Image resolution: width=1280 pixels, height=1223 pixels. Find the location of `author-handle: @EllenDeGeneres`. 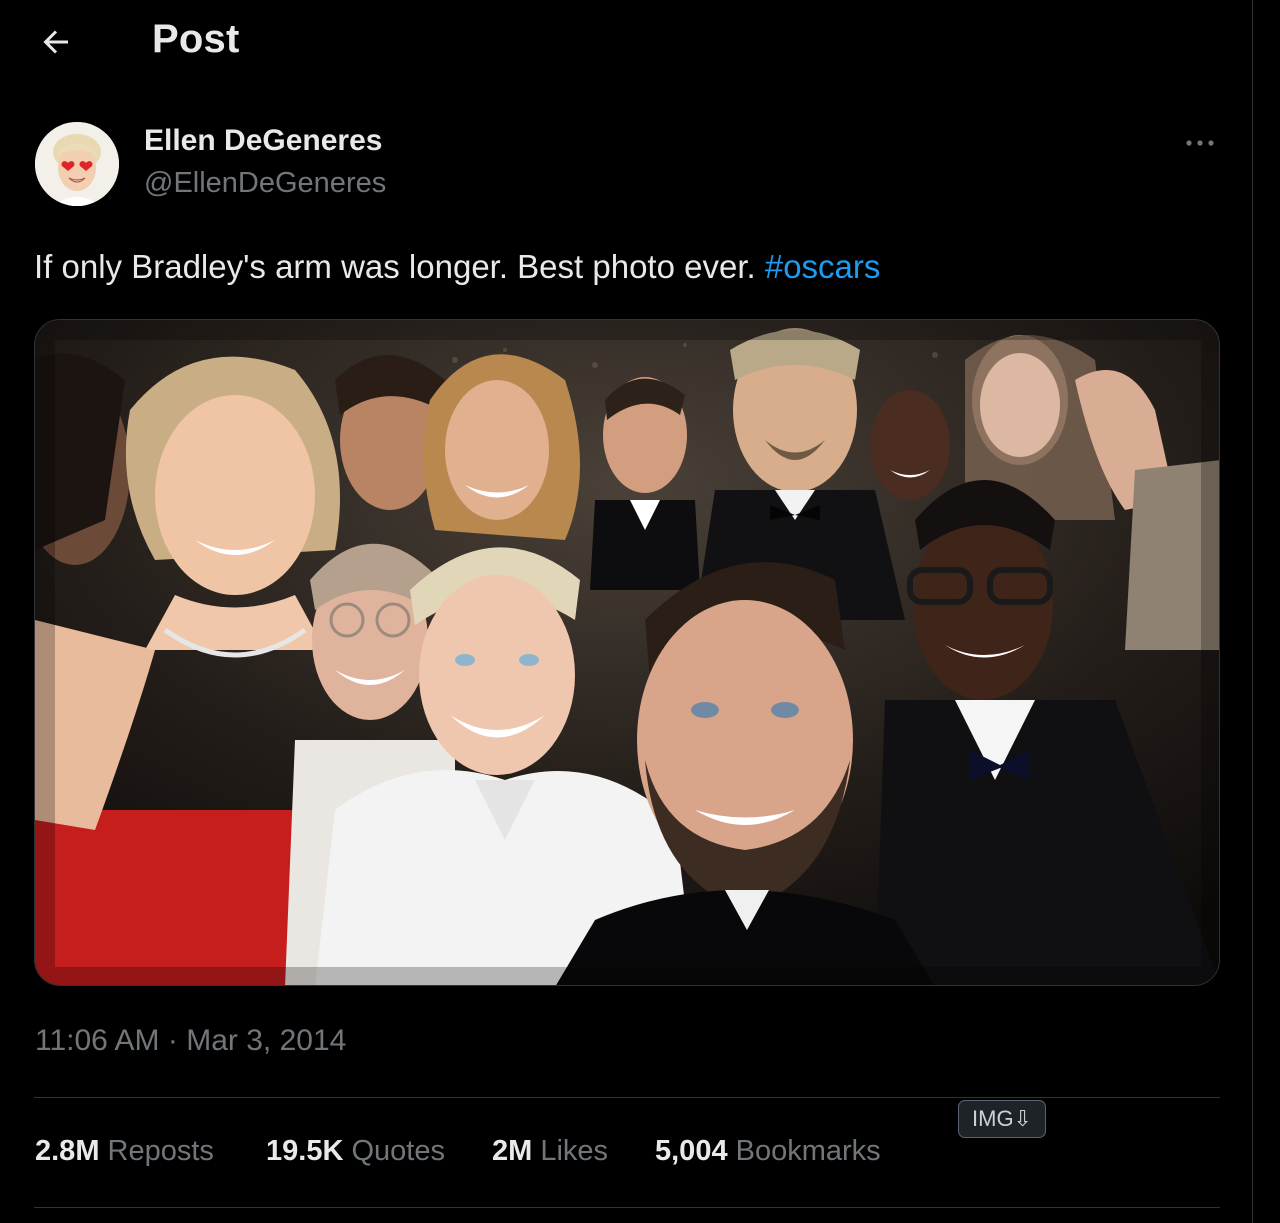

author-handle: @EllenDeGeneres is located at coordinates (265, 183).